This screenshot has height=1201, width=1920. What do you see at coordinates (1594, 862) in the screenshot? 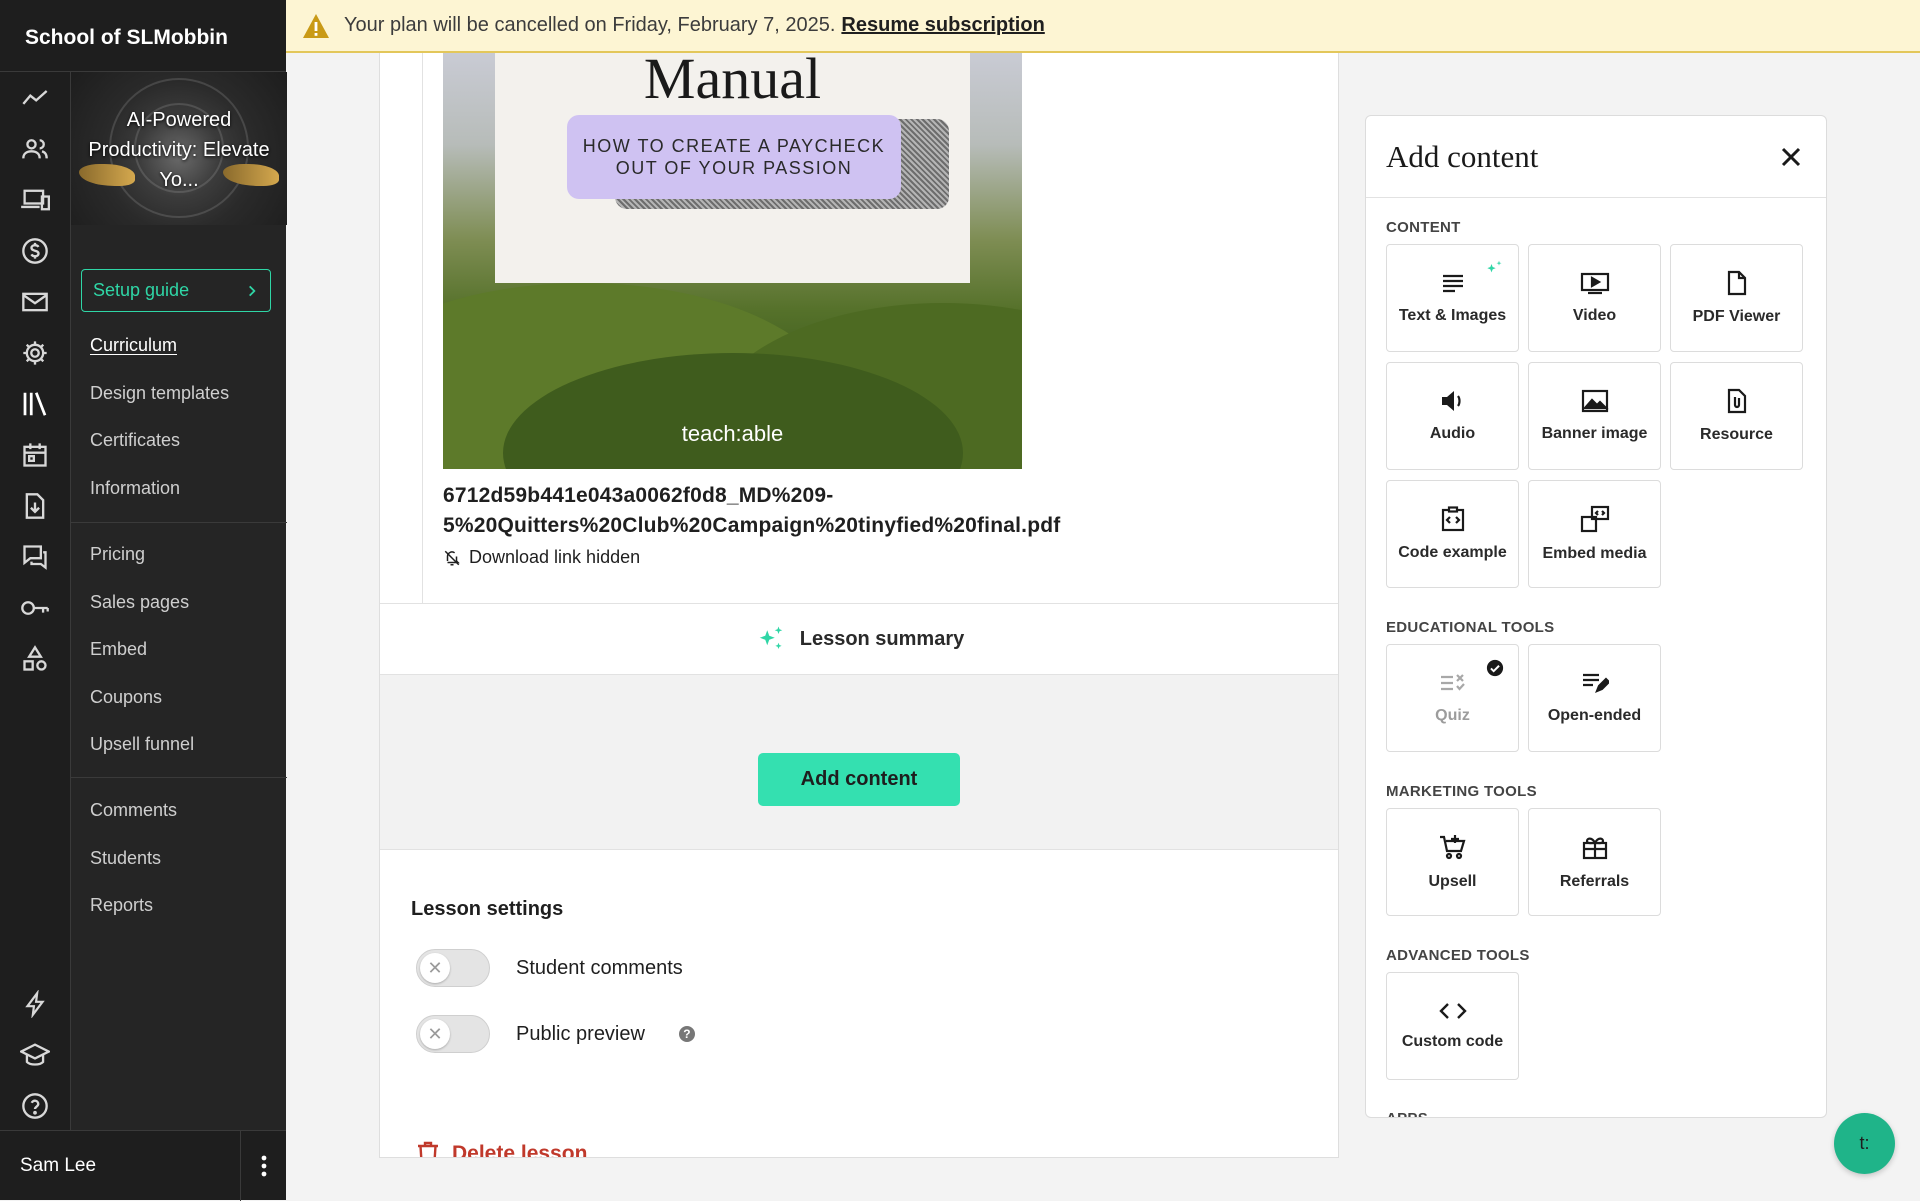
I see `referrals-card: Referrals` at bounding box center [1594, 862].